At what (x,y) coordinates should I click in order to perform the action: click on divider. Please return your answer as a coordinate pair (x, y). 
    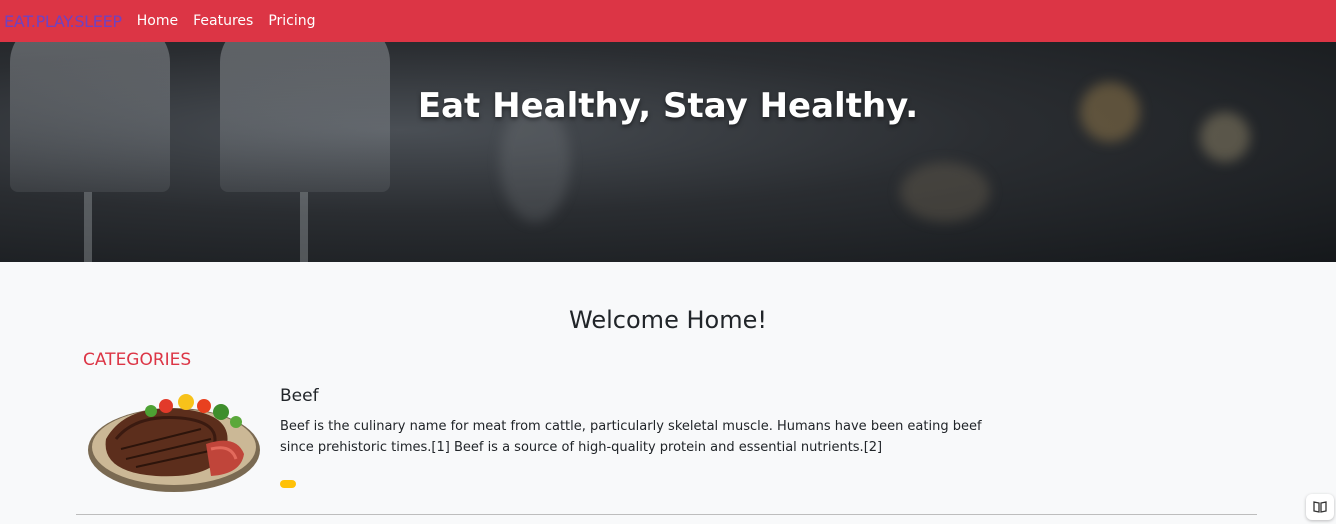
    Looking at the image, I should click on (666, 514).